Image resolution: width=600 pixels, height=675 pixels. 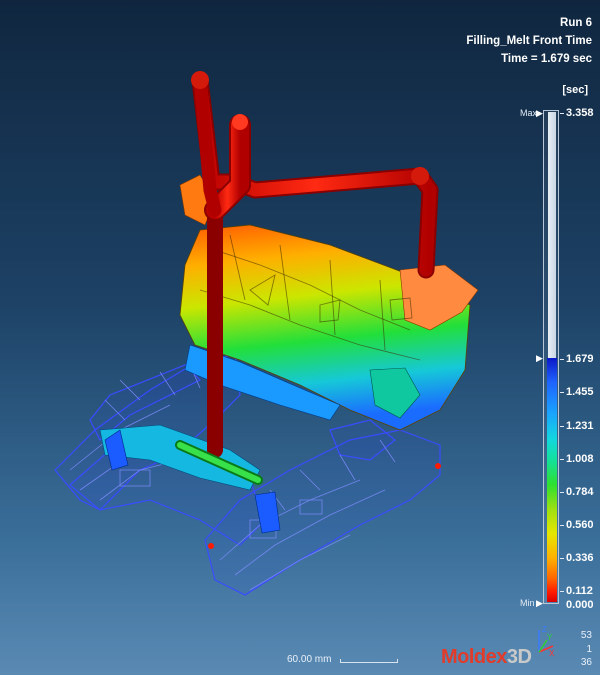 What do you see at coordinates (580, 492) in the screenshot?
I see `legend-tick: 0.784` at bounding box center [580, 492].